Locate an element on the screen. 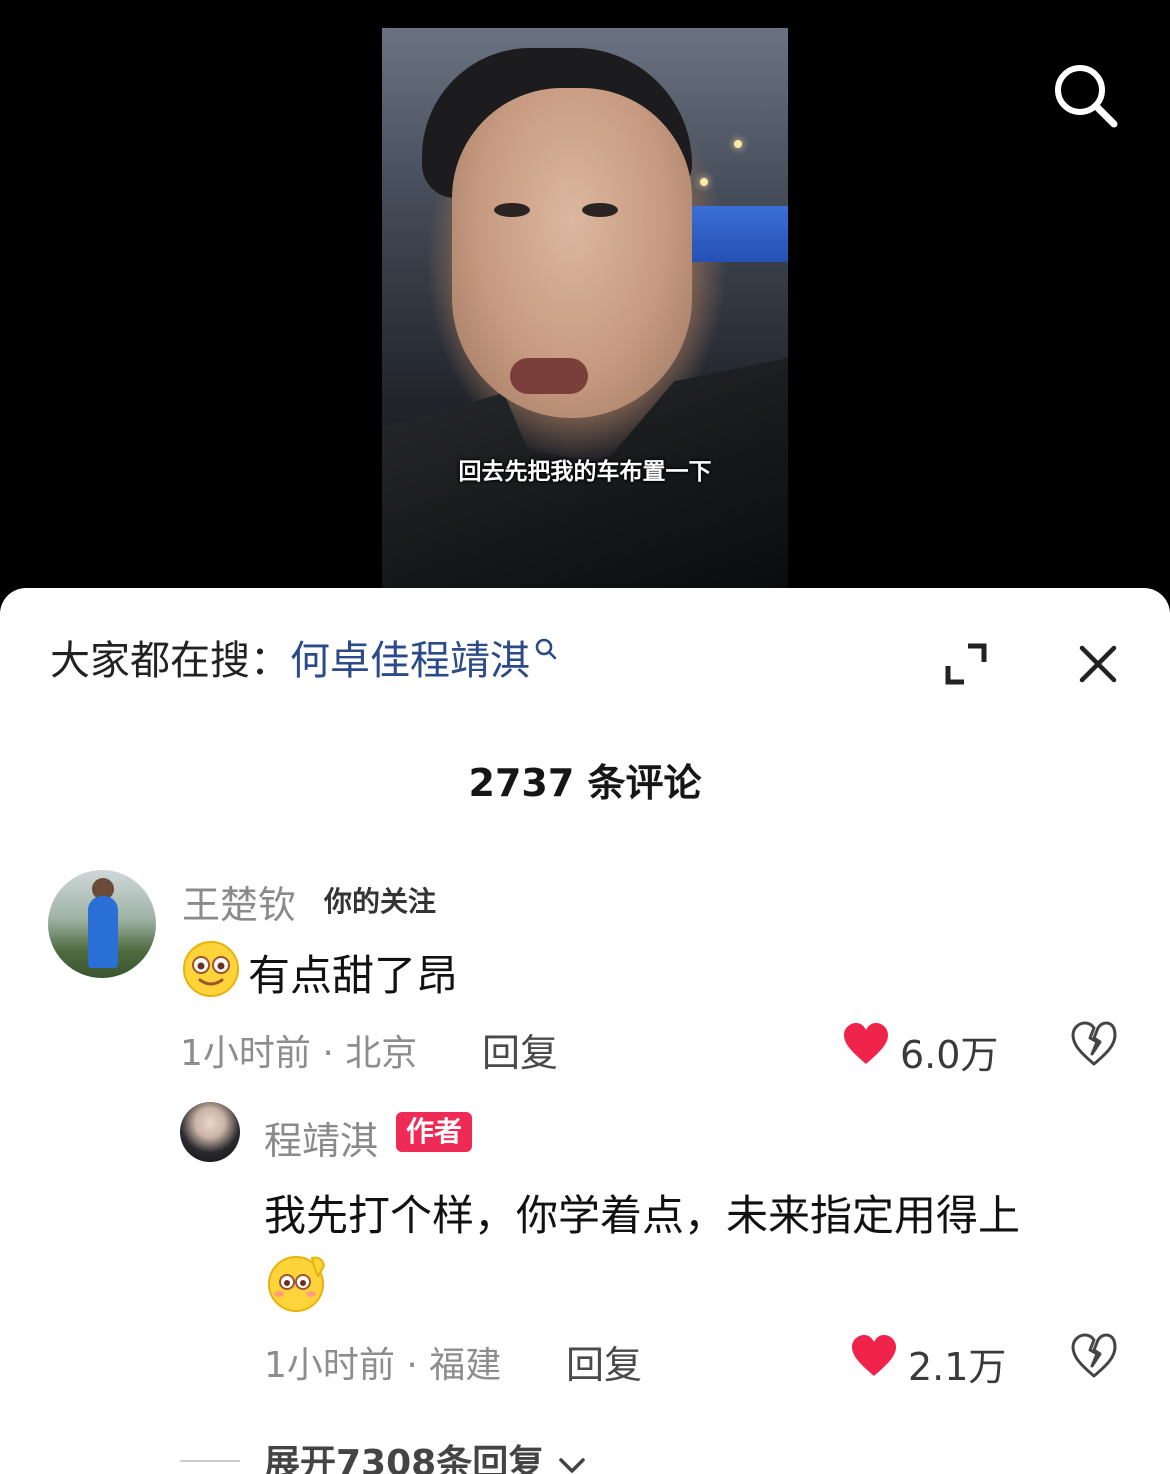 This screenshot has width=1170, height=1474. comment-username: 王楚钦 is located at coordinates (239, 901).